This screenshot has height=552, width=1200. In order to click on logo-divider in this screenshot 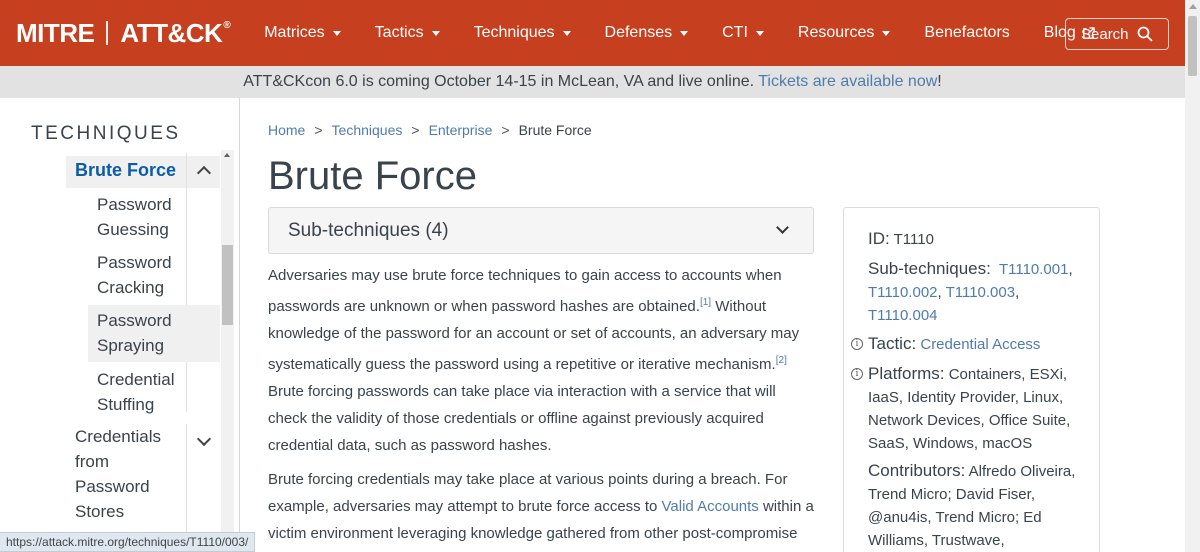, I will do `click(107, 33)`.